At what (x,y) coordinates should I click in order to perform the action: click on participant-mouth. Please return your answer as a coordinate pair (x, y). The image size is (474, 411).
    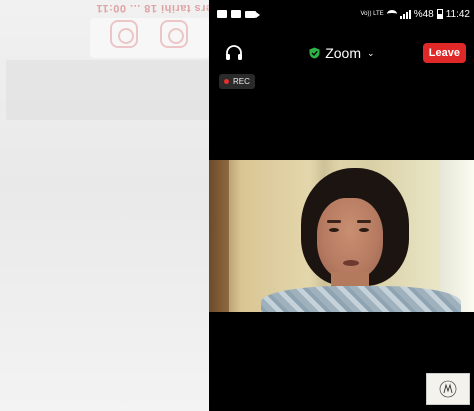
    Looking at the image, I should click on (351, 263).